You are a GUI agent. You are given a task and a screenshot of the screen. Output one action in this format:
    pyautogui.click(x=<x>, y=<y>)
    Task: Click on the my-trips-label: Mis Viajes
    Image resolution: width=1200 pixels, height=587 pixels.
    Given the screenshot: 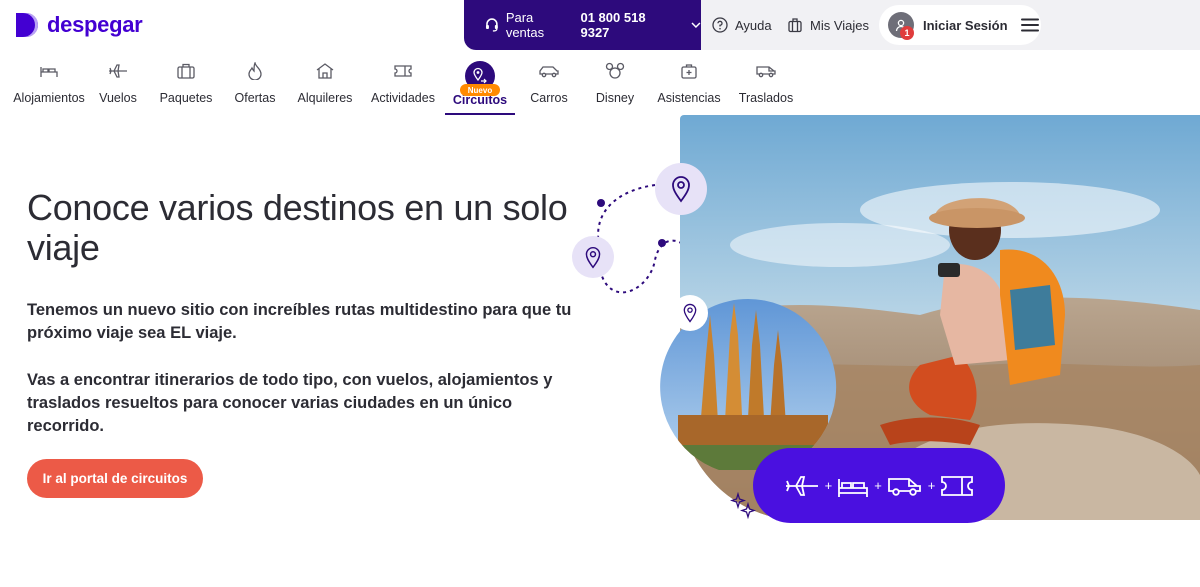 What is the action you would take?
    pyautogui.click(x=840, y=25)
    